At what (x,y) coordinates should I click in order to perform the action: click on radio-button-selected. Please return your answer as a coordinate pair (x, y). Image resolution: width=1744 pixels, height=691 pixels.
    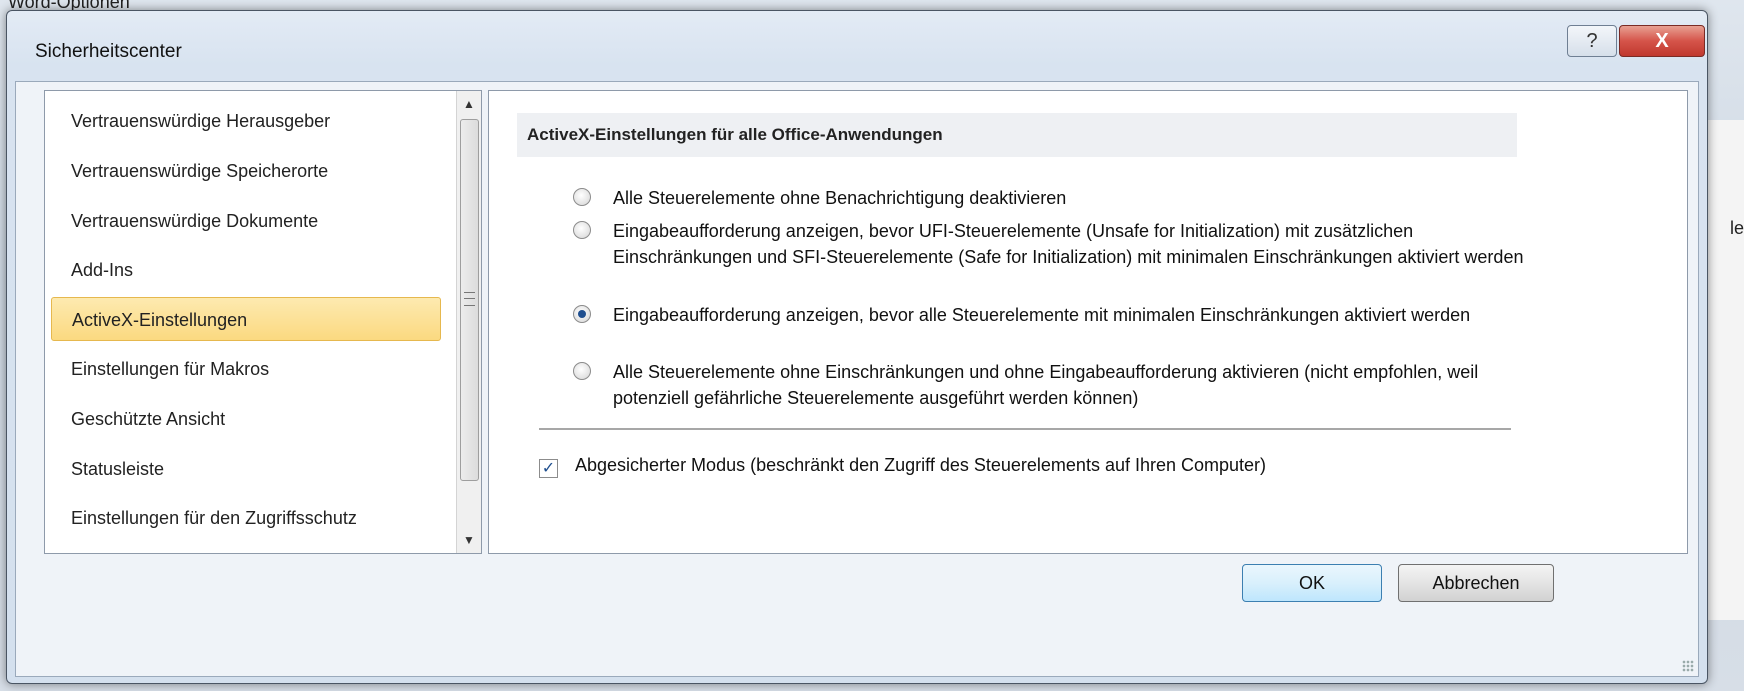
    Looking at the image, I should click on (582, 314).